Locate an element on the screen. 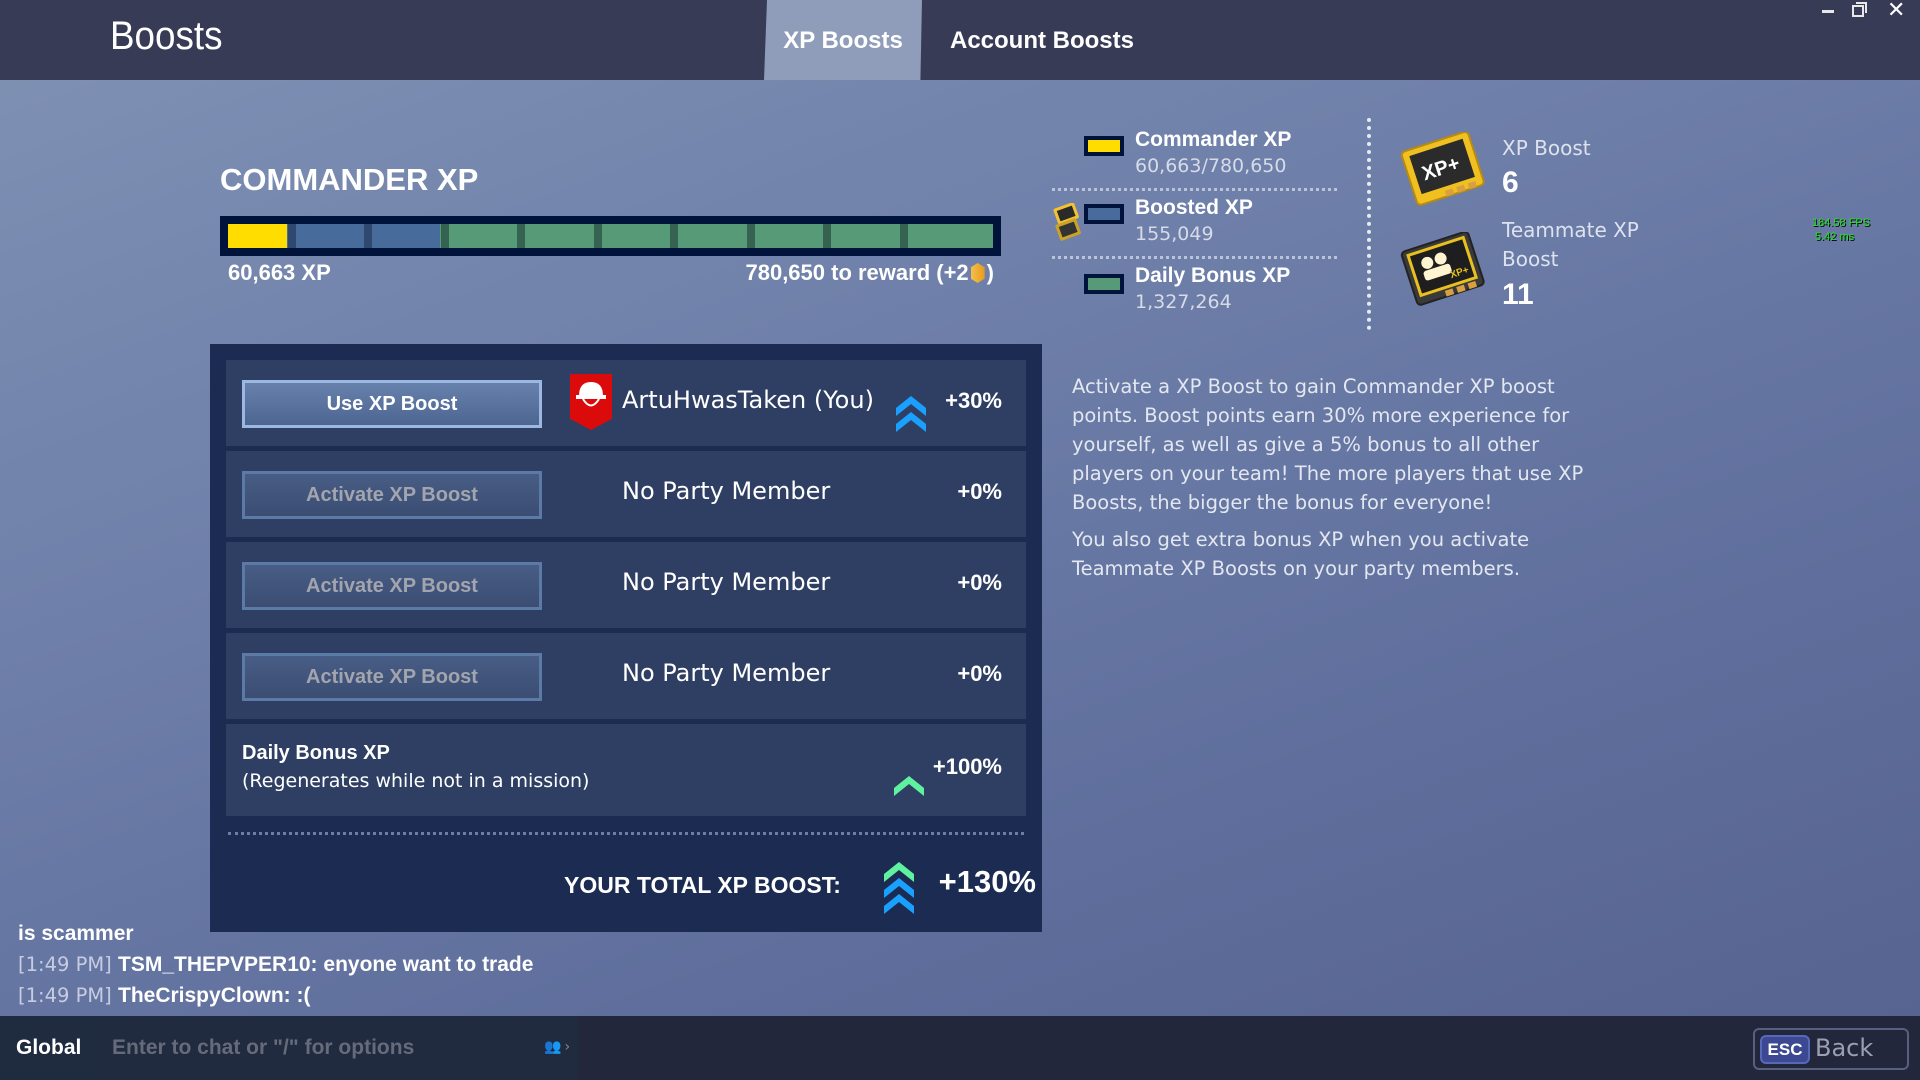 The width and height of the screenshot is (1920, 1080). daily-bonus-percent: +100% is located at coordinates (967, 766).